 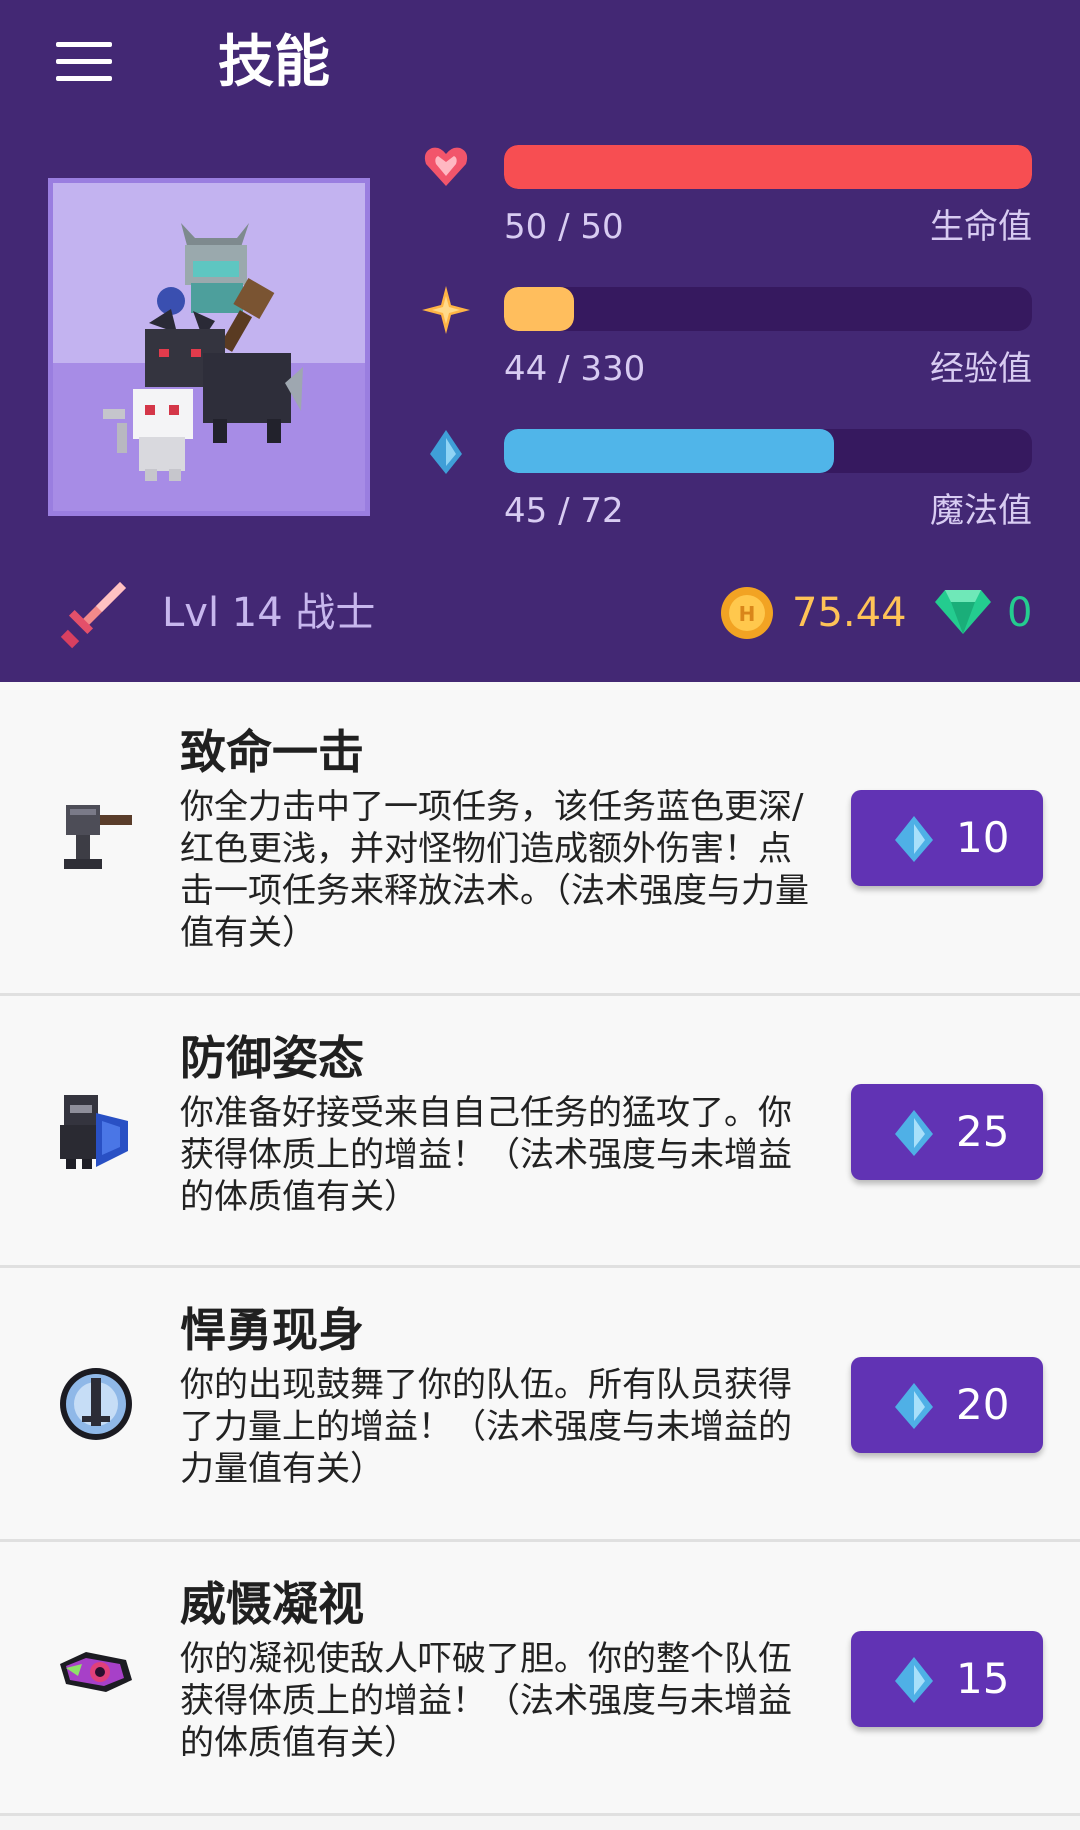 What do you see at coordinates (272, 1058) in the screenshot?
I see `skill-name: 防御姿态` at bounding box center [272, 1058].